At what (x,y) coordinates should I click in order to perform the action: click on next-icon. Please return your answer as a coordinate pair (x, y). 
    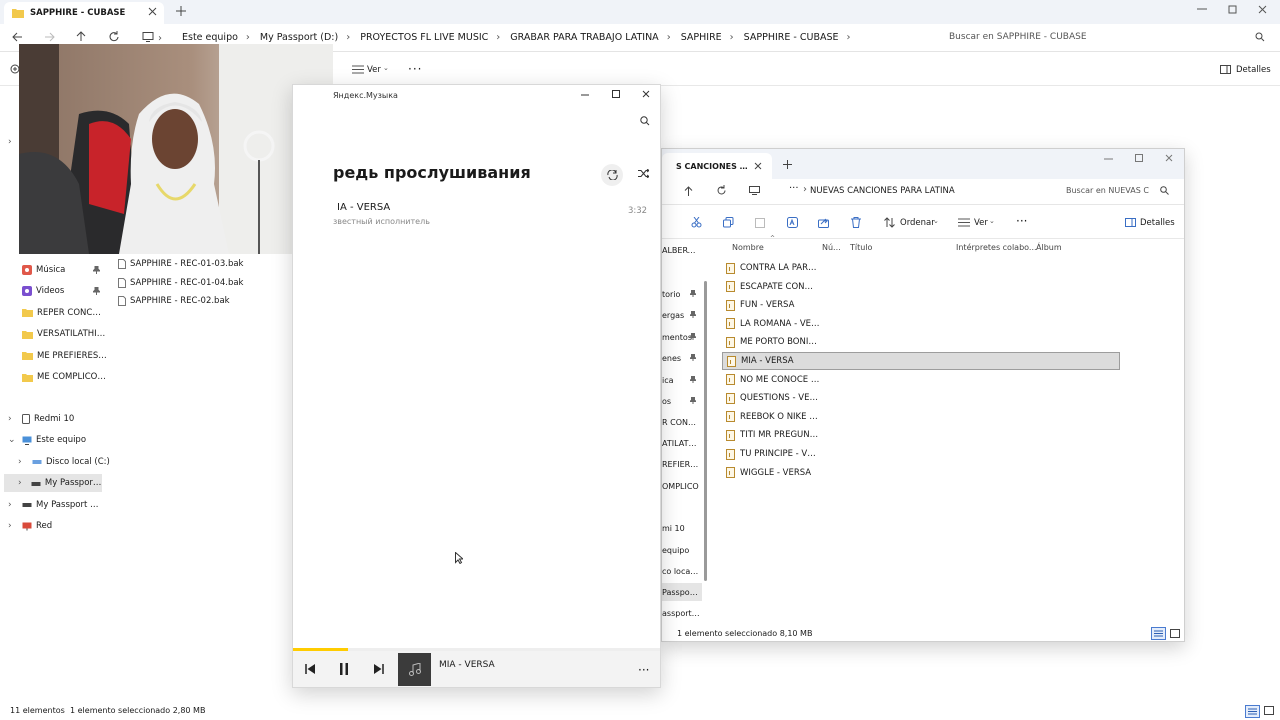
    Looking at the image, I should click on (379, 669).